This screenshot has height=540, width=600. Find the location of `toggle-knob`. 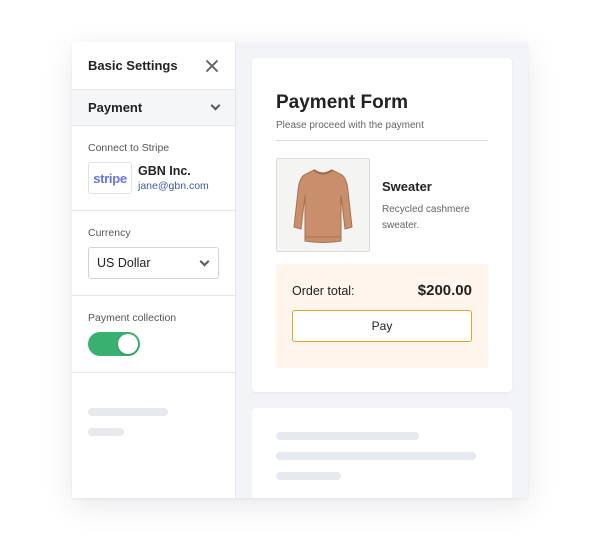

toggle-knob is located at coordinates (128, 344).